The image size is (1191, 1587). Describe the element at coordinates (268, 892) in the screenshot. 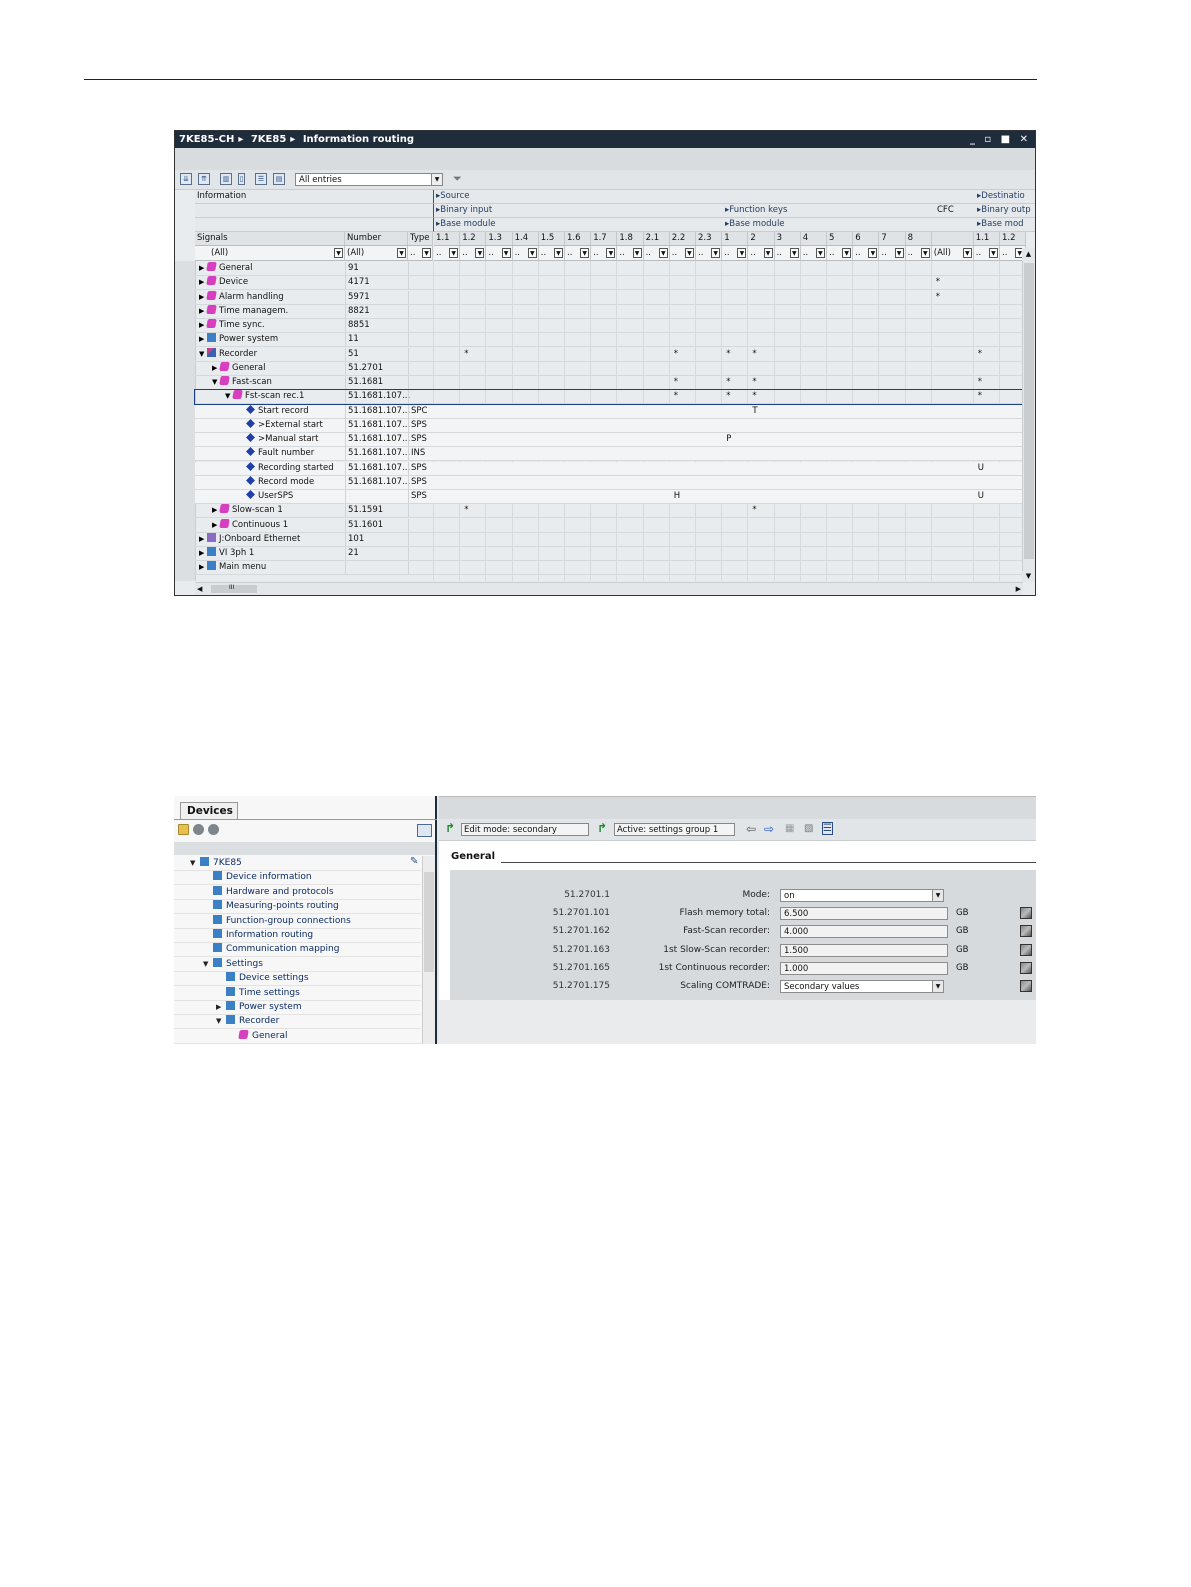

I see `tree-item: Hardware and protocols` at that location.